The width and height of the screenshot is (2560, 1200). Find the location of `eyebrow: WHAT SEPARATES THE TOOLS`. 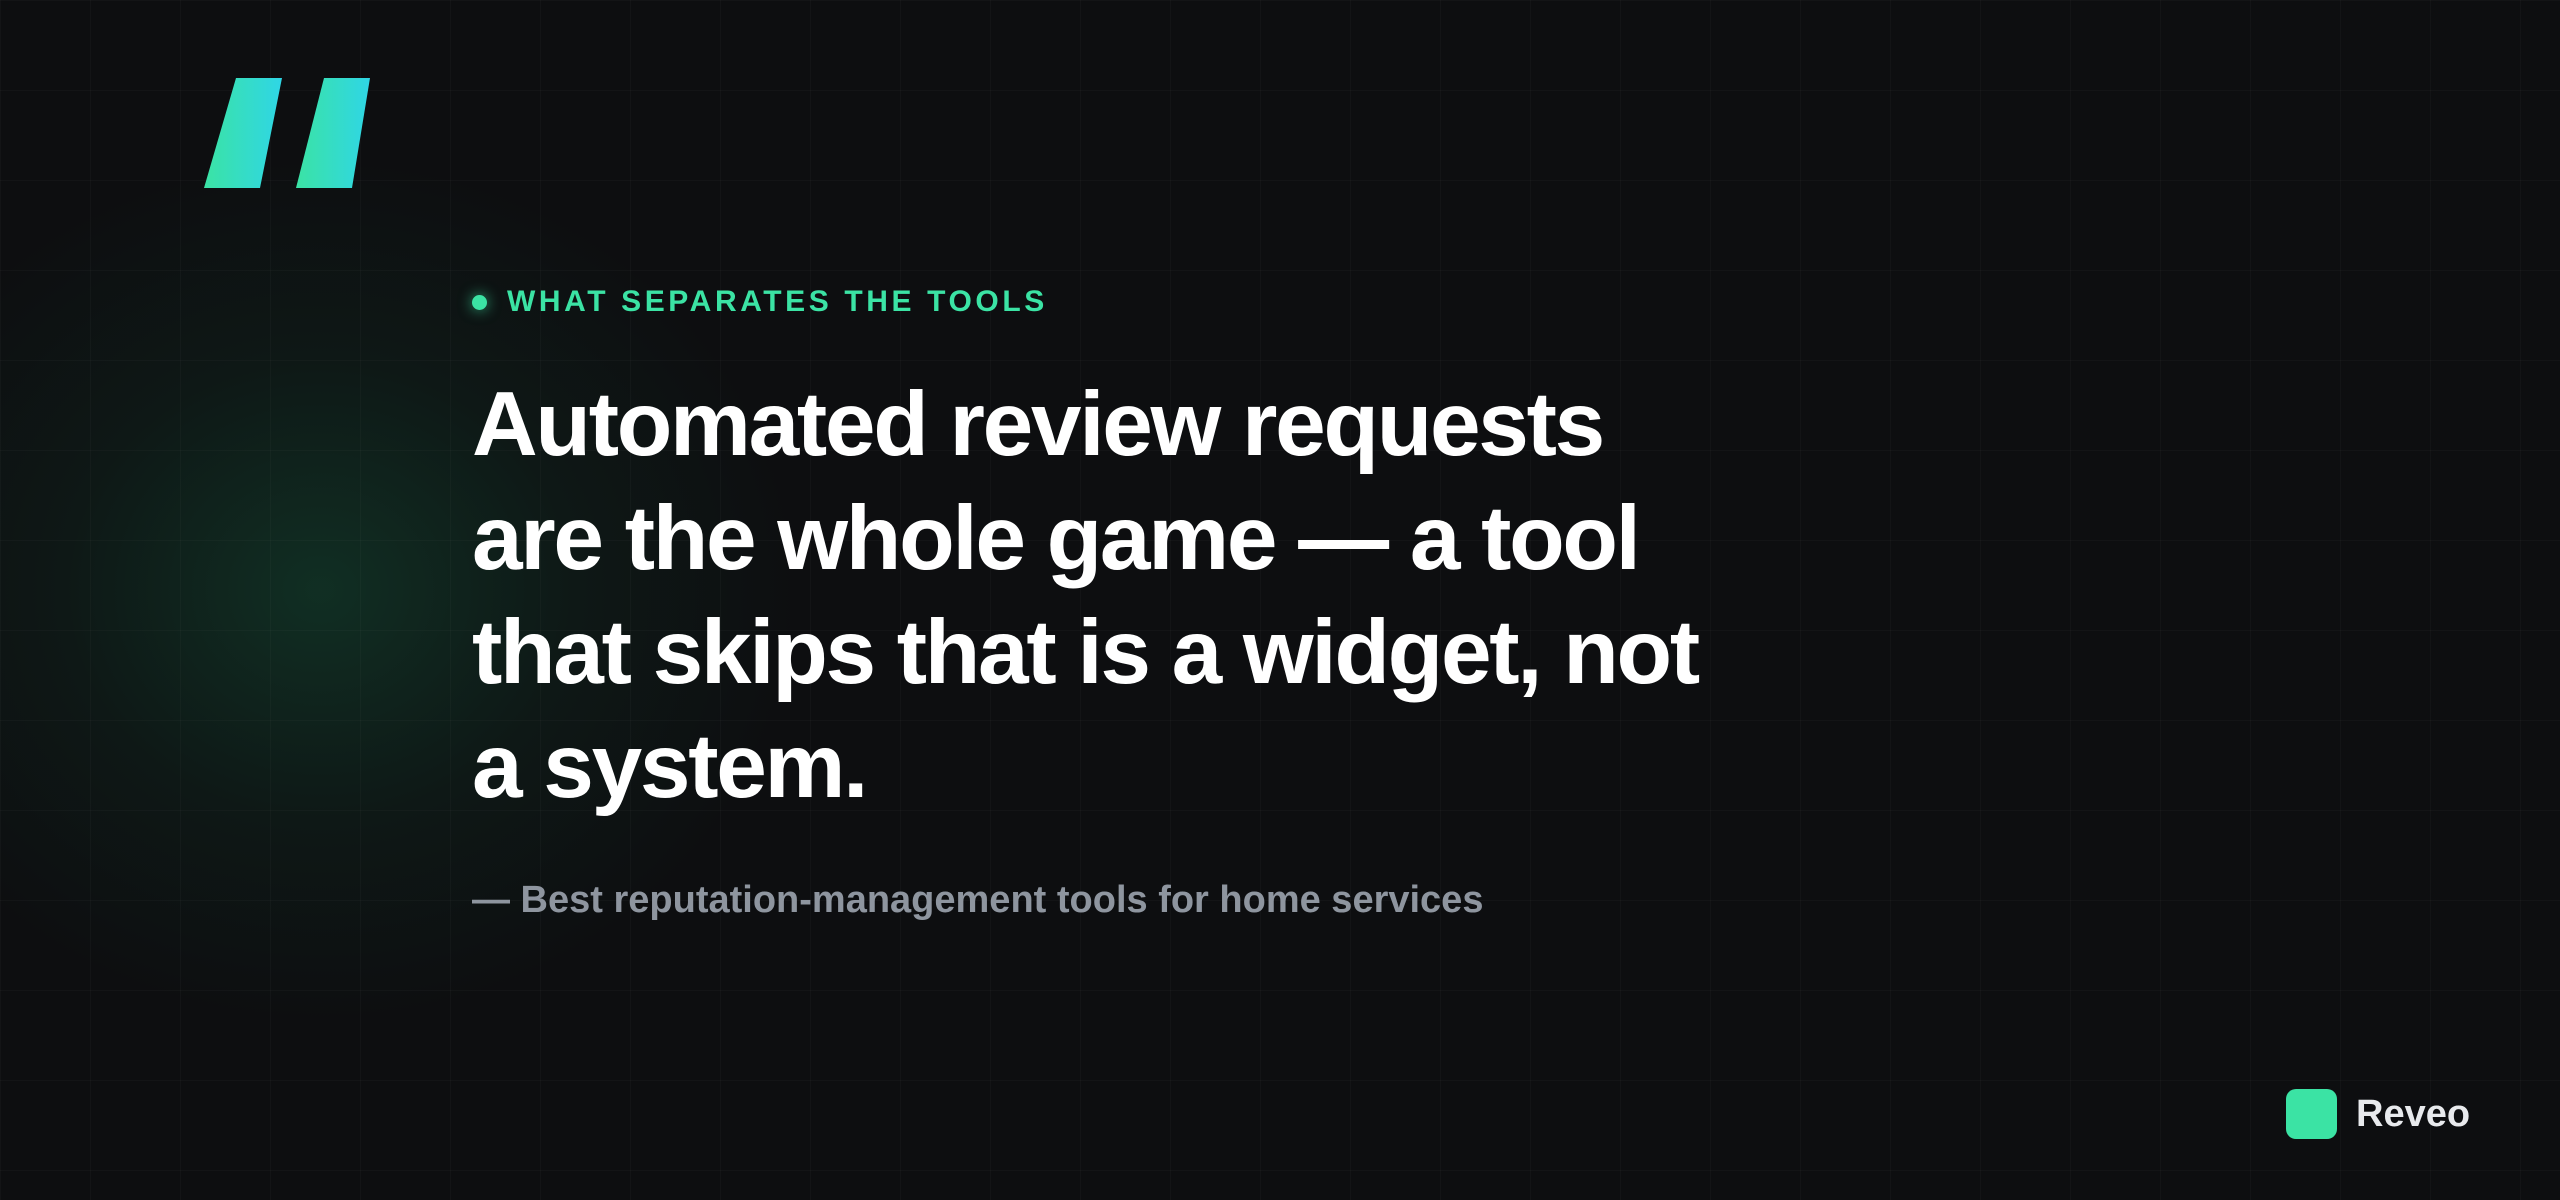

eyebrow: WHAT SEPARATES THE TOOLS is located at coordinates (760, 302).